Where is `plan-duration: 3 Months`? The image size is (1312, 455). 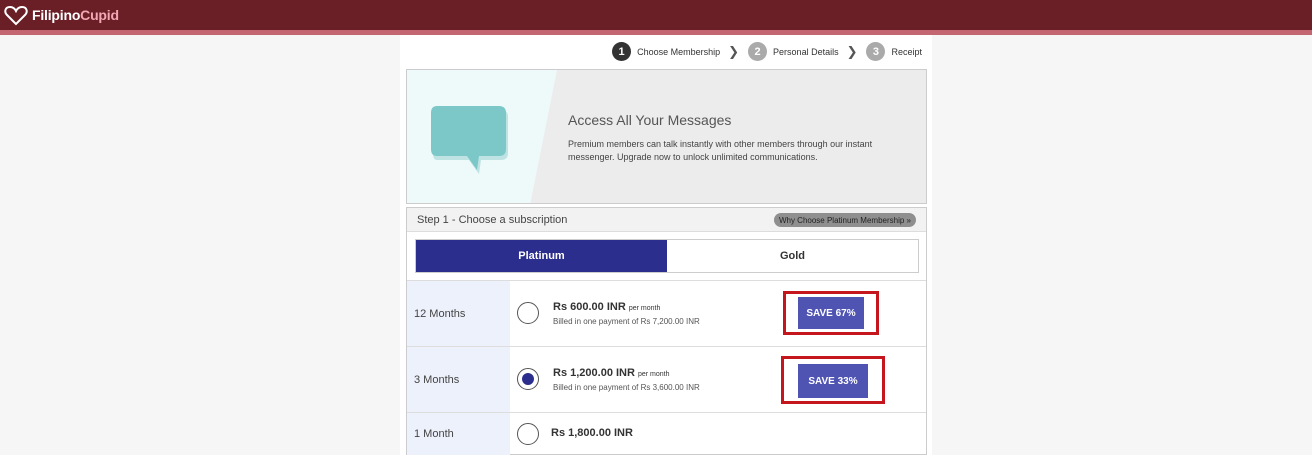 plan-duration: 3 Months is located at coordinates (458, 379).